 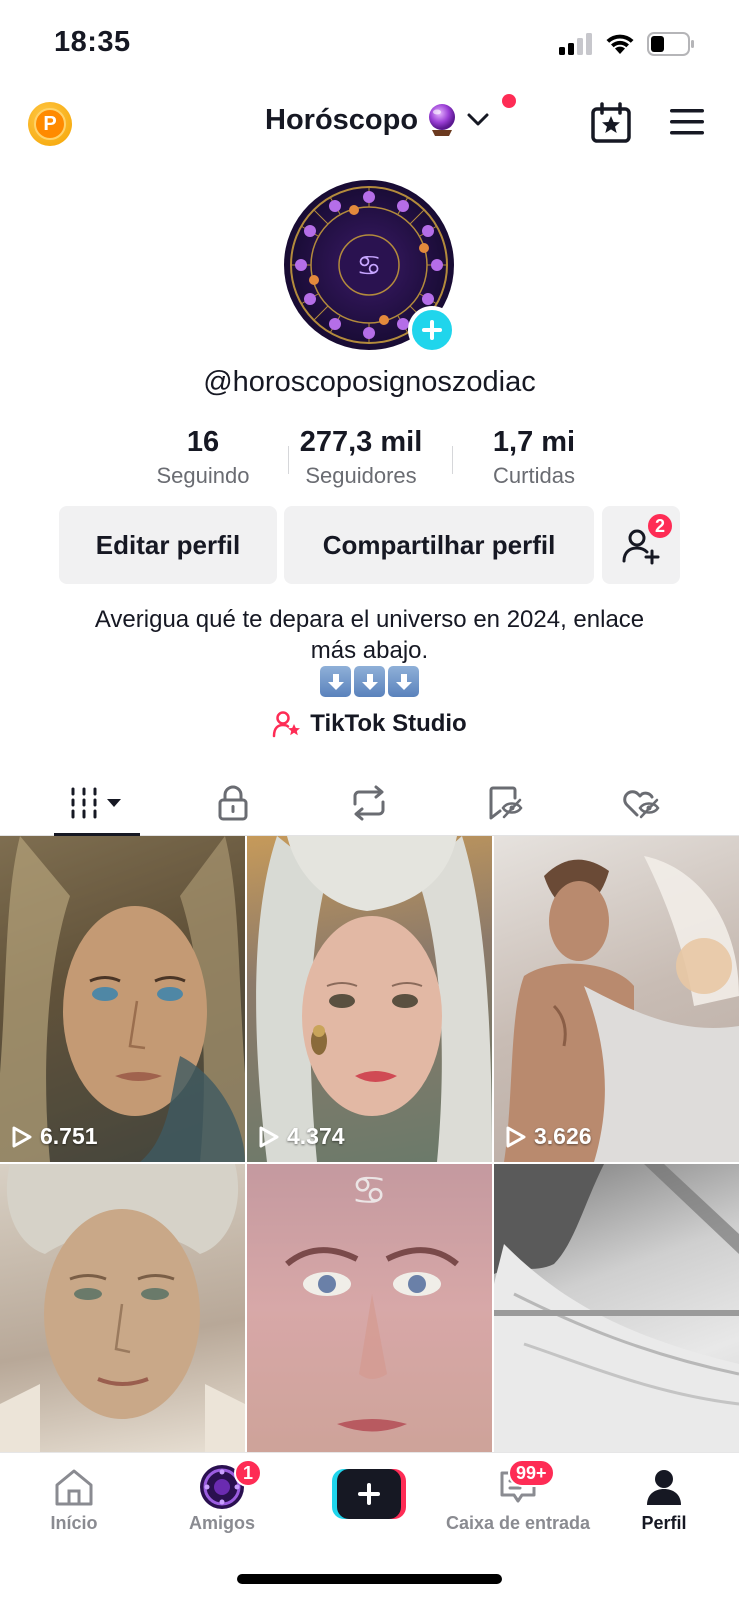 I want to click on nav-inbox: 99+ Caixa de entrada, so click(x=518, y=1496).